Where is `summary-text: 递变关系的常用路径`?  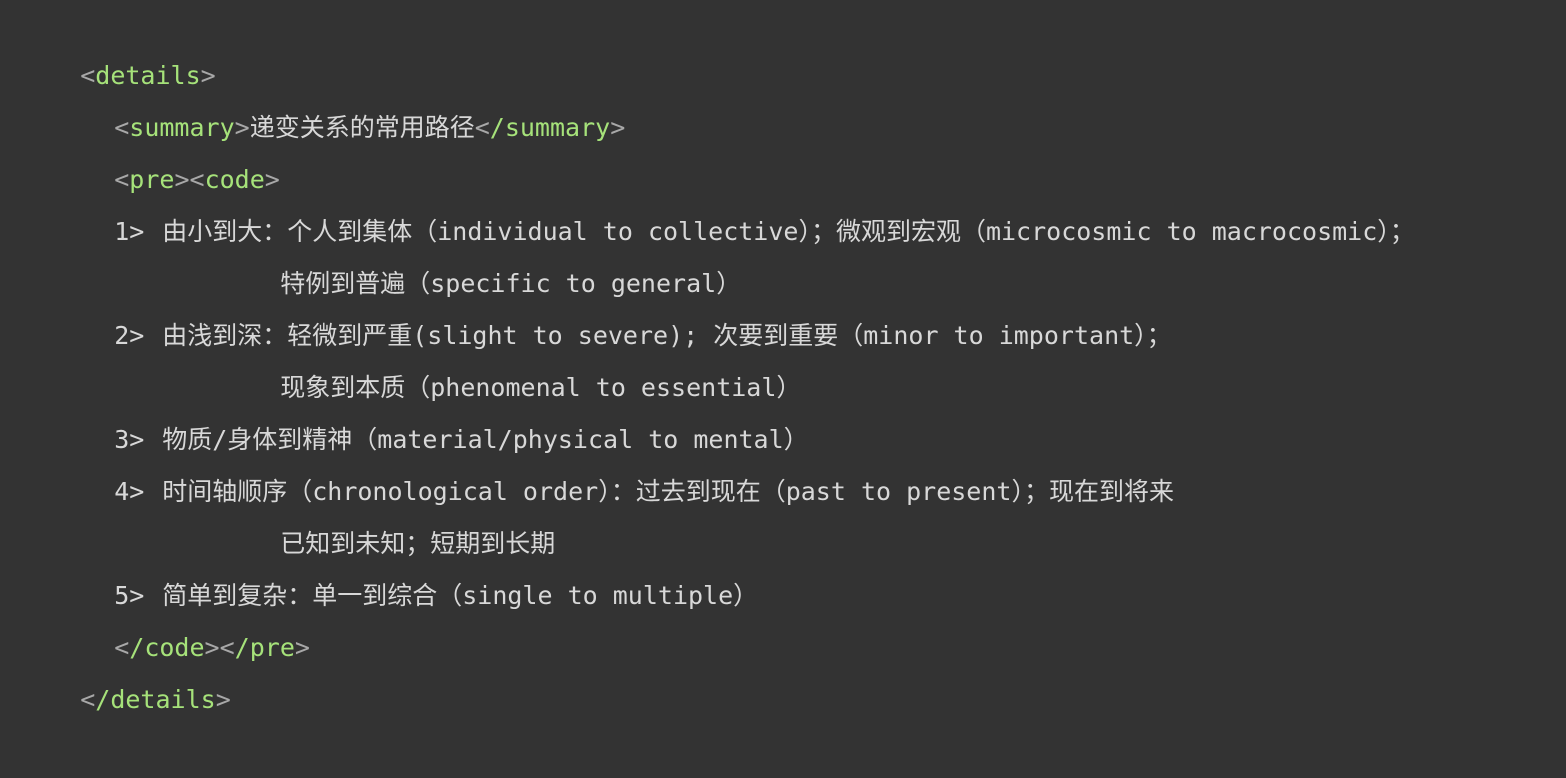
summary-text: 递变关系的常用路径 is located at coordinates (362, 127).